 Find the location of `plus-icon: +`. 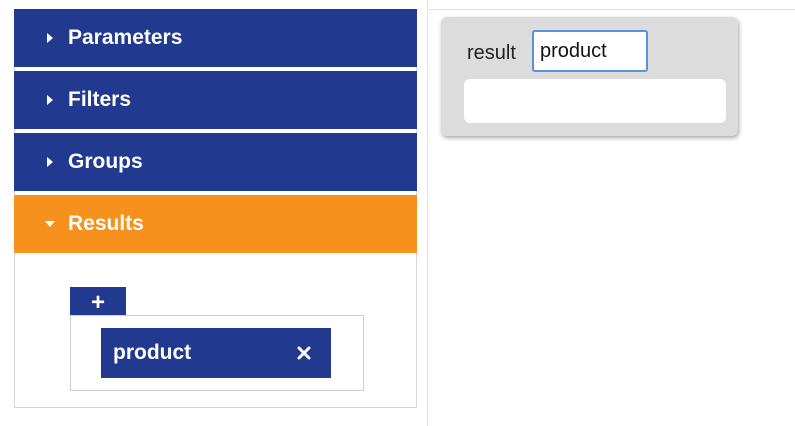

plus-icon: + is located at coordinates (97, 302).